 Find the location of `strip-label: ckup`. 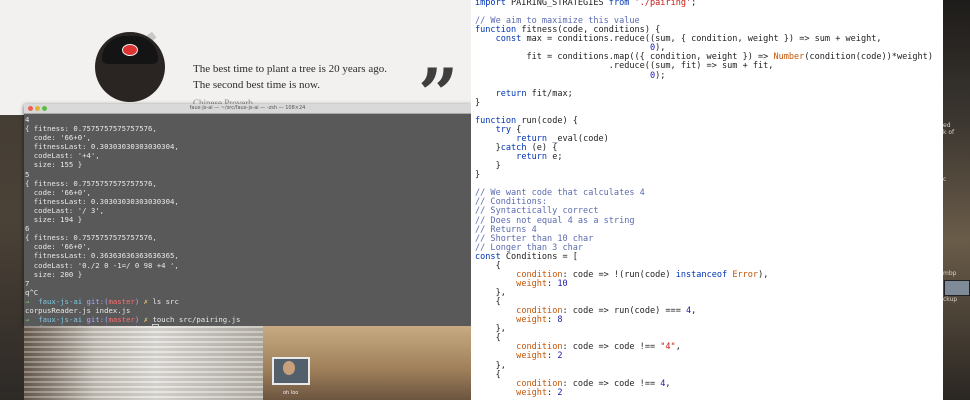

strip-label: ckup is located at coordinates (950, 299).